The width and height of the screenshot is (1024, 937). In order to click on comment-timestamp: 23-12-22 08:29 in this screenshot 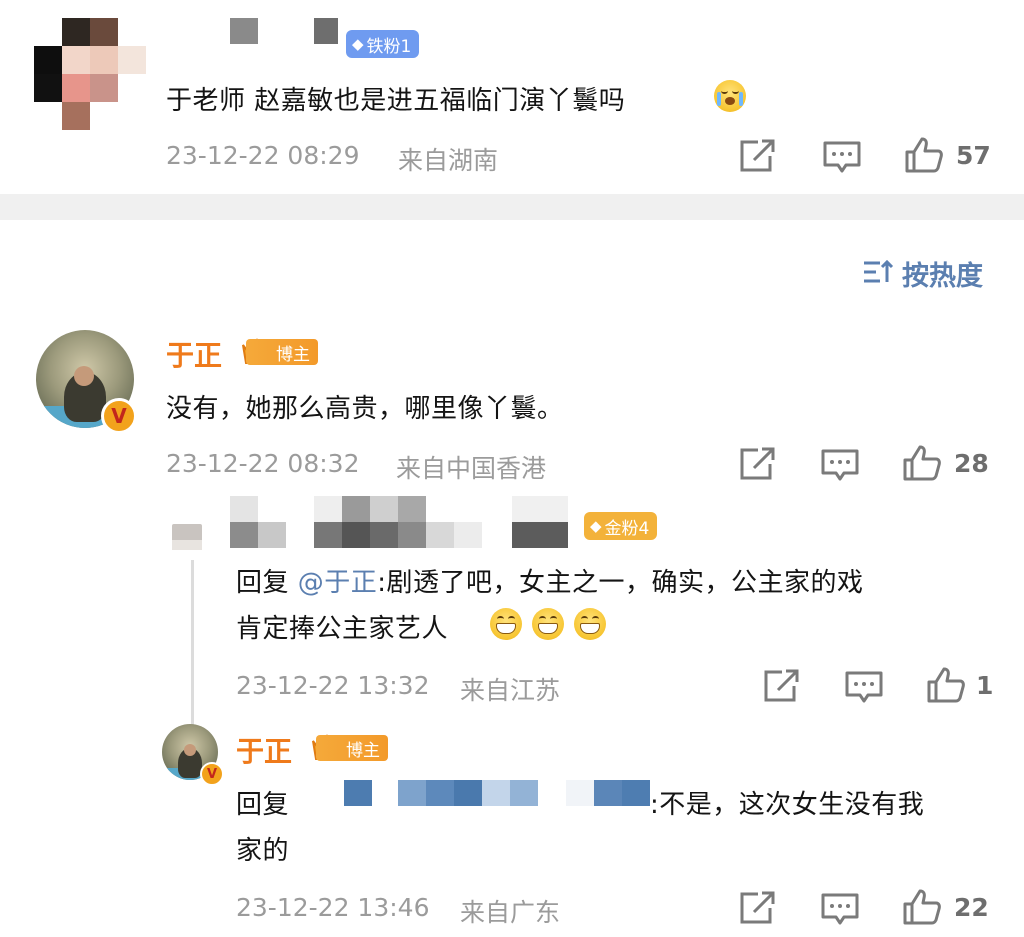, I will do `click(263, 155)`.